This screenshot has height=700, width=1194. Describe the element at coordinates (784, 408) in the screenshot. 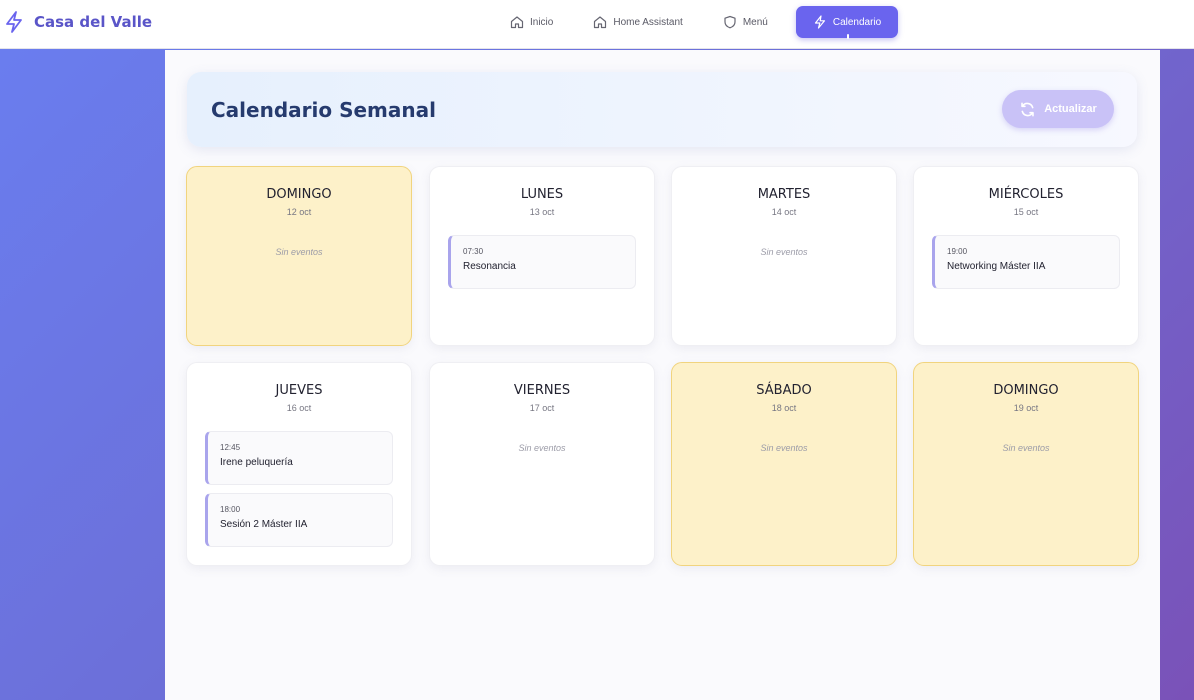

I see `day-date: 18 oct` at that location.